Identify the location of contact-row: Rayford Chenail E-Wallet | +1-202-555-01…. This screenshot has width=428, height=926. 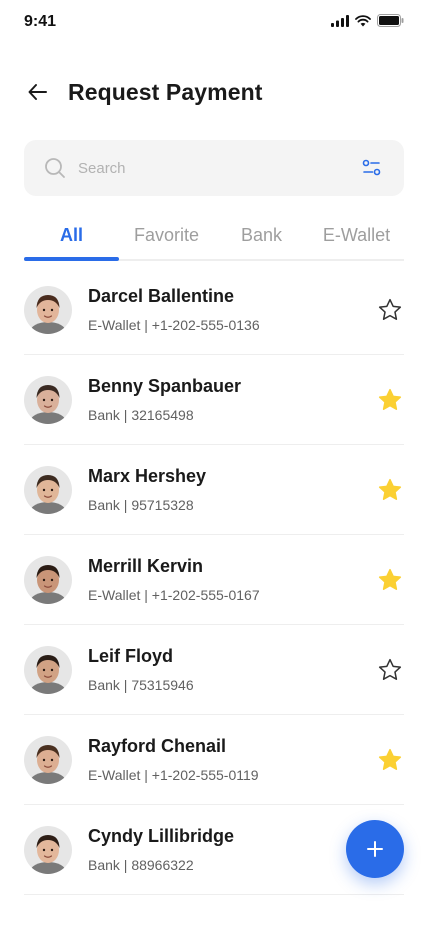
(214, 760).